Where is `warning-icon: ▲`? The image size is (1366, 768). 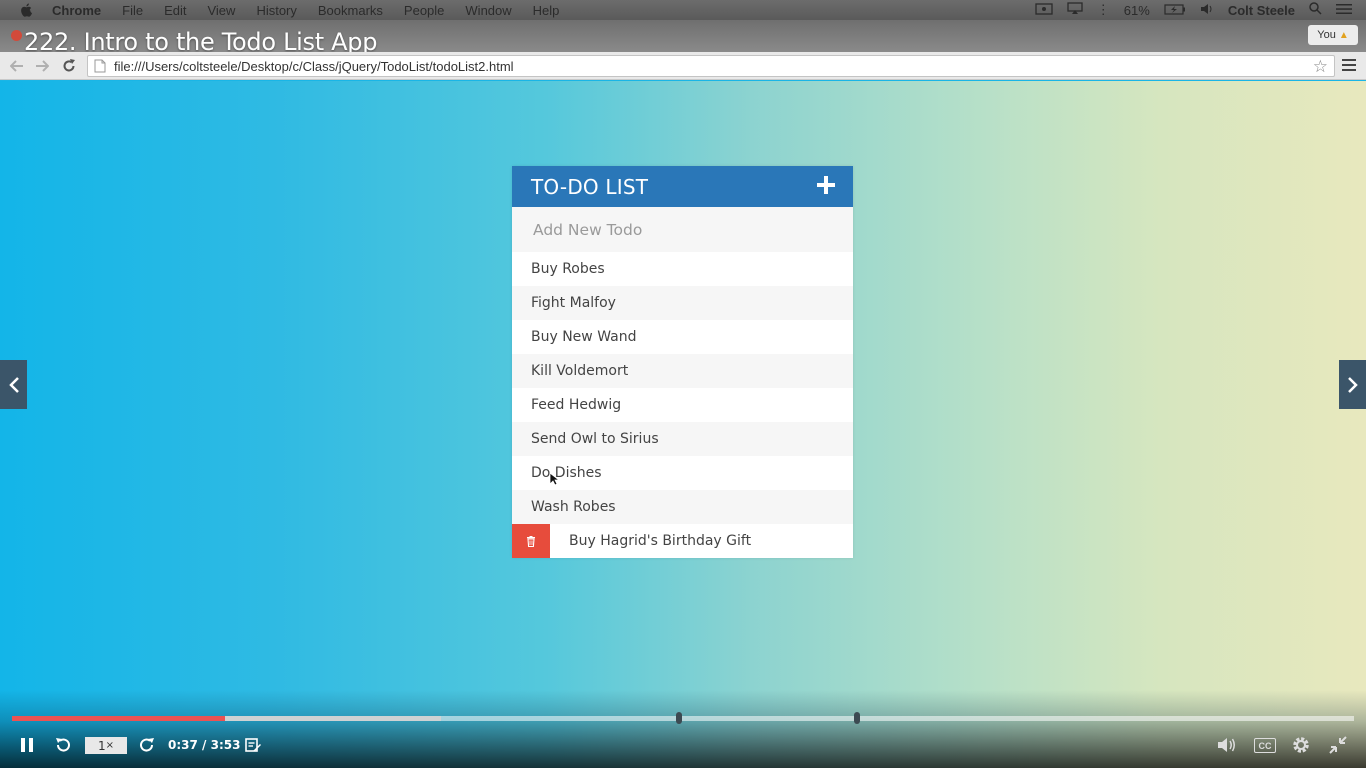
warning-icon: ▲ is located at coordinates (1343, 35).